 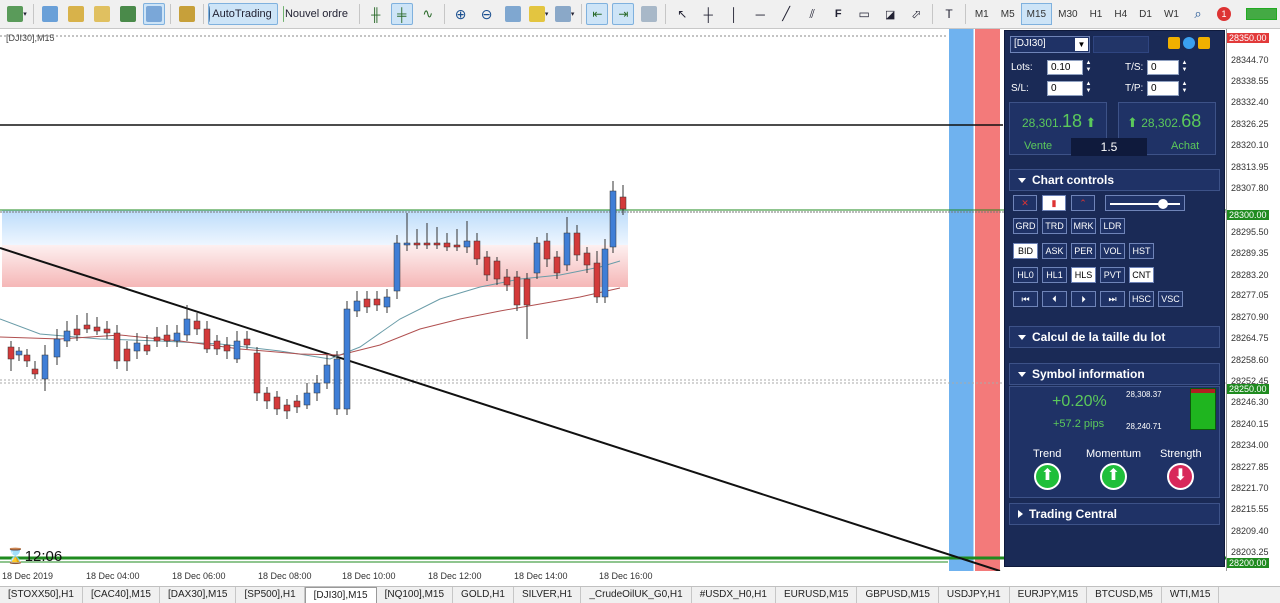 I want to click on alerts-button: 1, so click(x=1224, y=14).